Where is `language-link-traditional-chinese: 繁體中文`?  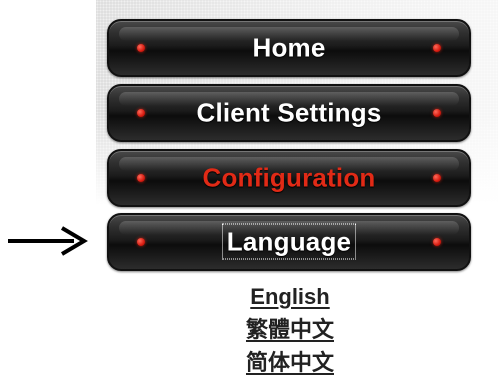 language-link-traditional-chinese: 繁體中文 is located at coordinates (290, 329).